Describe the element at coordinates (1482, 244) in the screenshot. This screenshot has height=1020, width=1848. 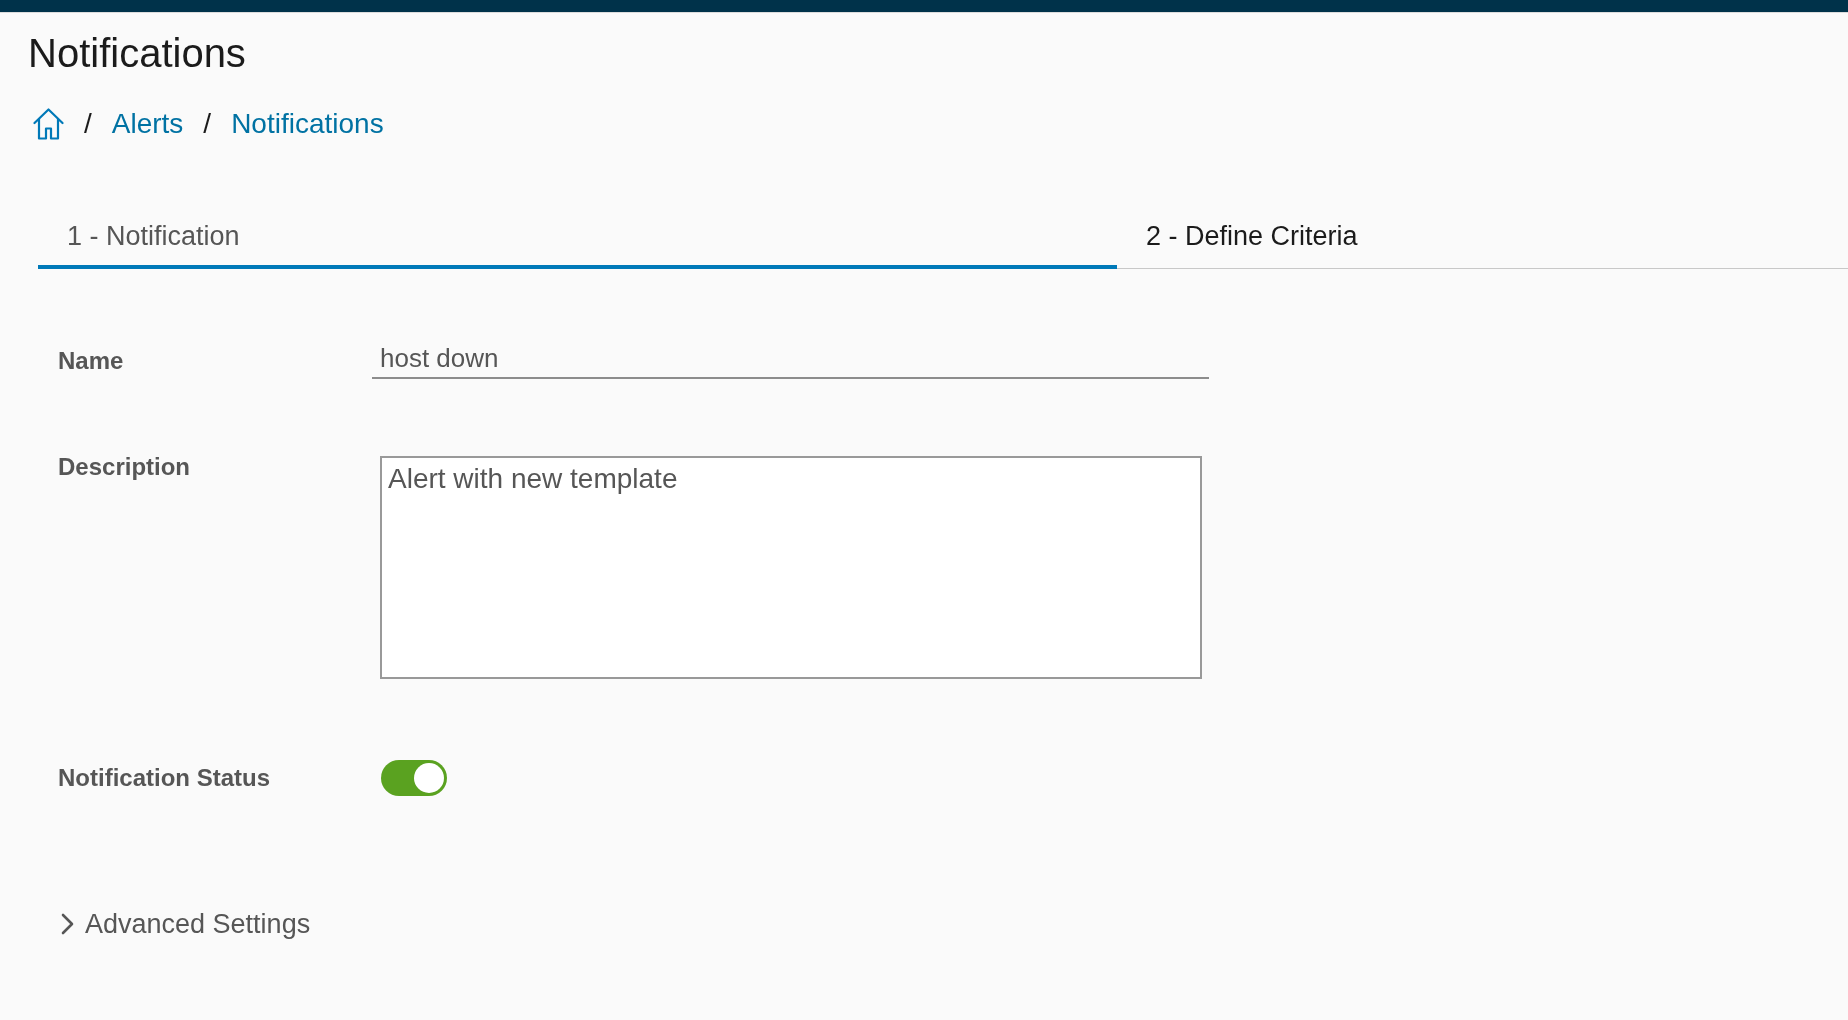
I see `step-tab: 2 - Define Criteria` at that location.